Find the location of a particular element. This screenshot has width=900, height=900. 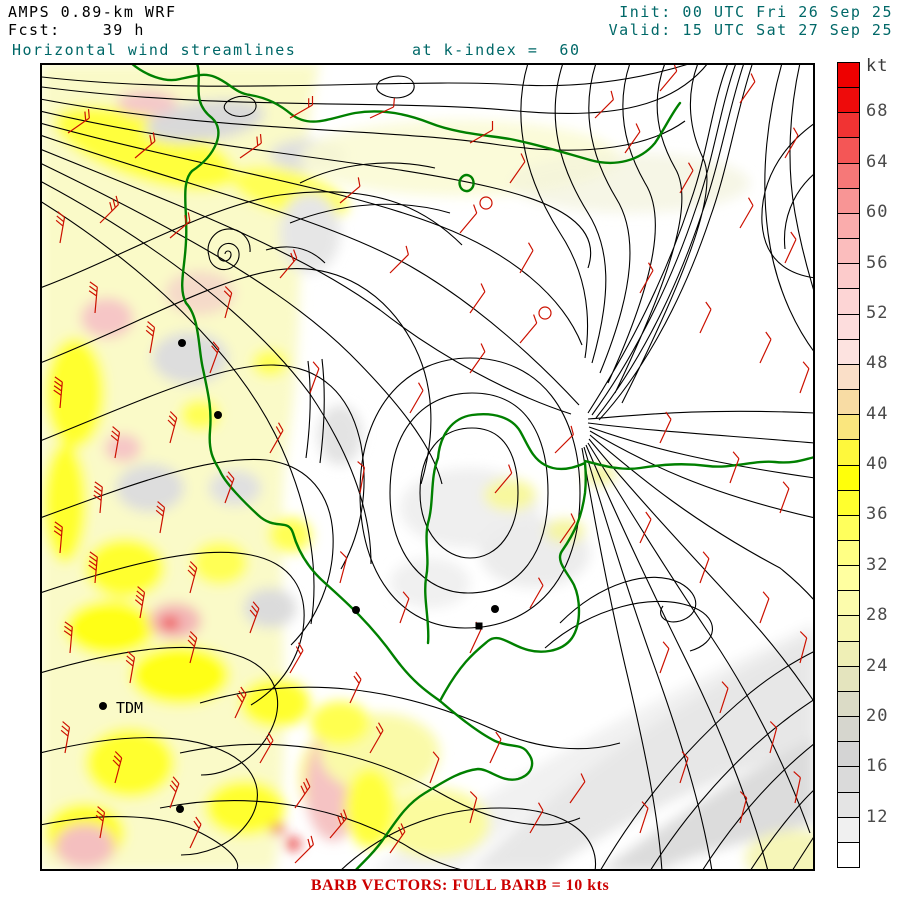

colorbar-tick-label: 40 is located at coordinates (877, 464).